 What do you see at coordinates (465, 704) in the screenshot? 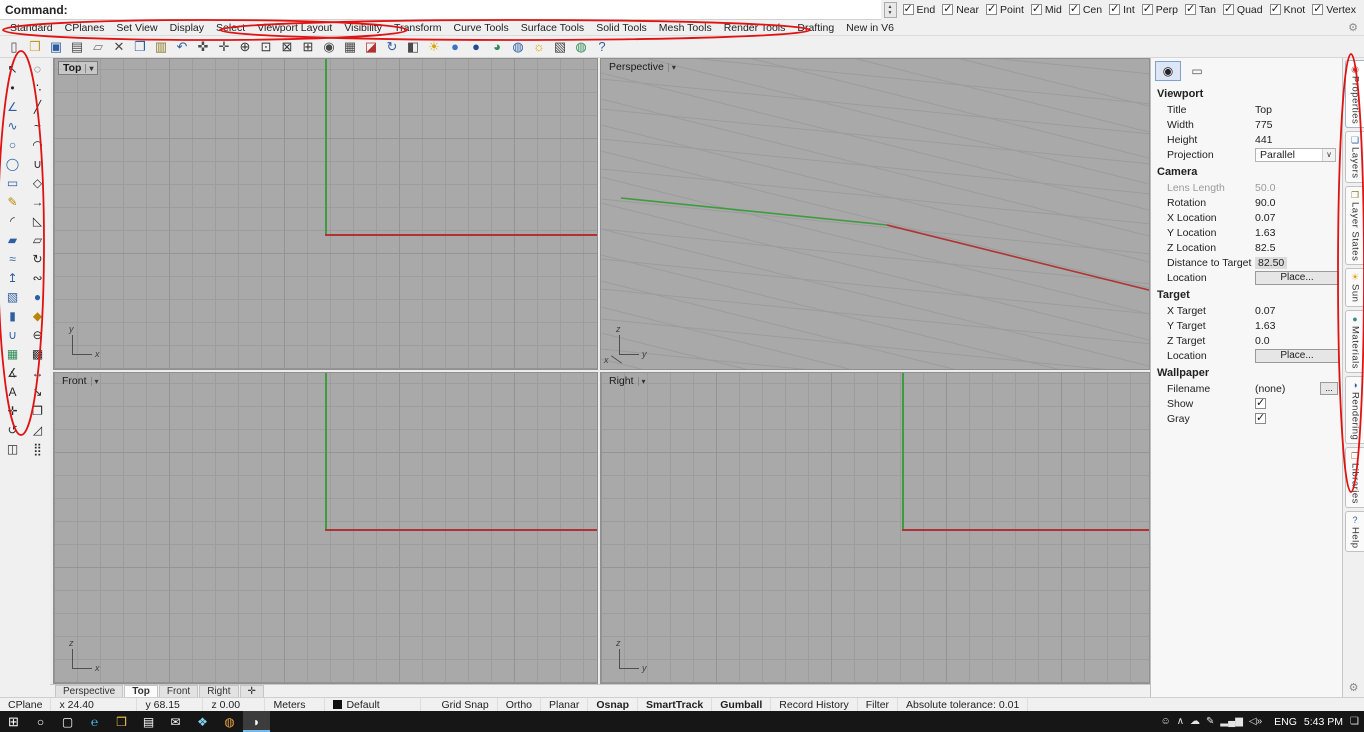
I see `grid-snap-toggle: Grid Snap` at bounding box center [465, 704].